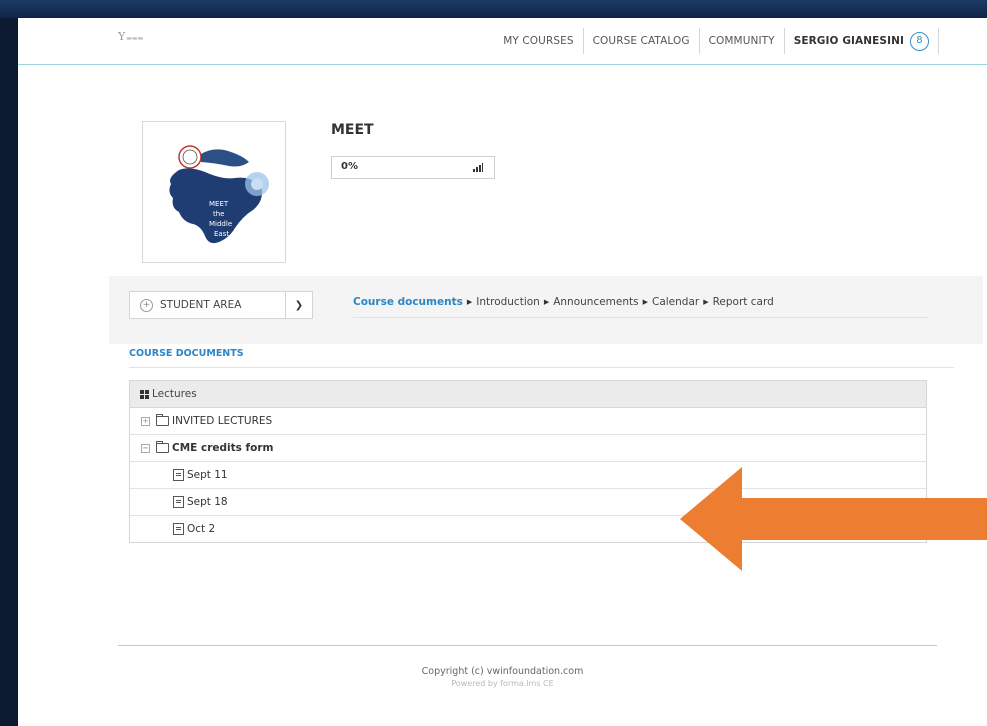 The image size is (987, 726). I want to click on user-menu: SERGIO GIANESINI 8, so click(862, 41).